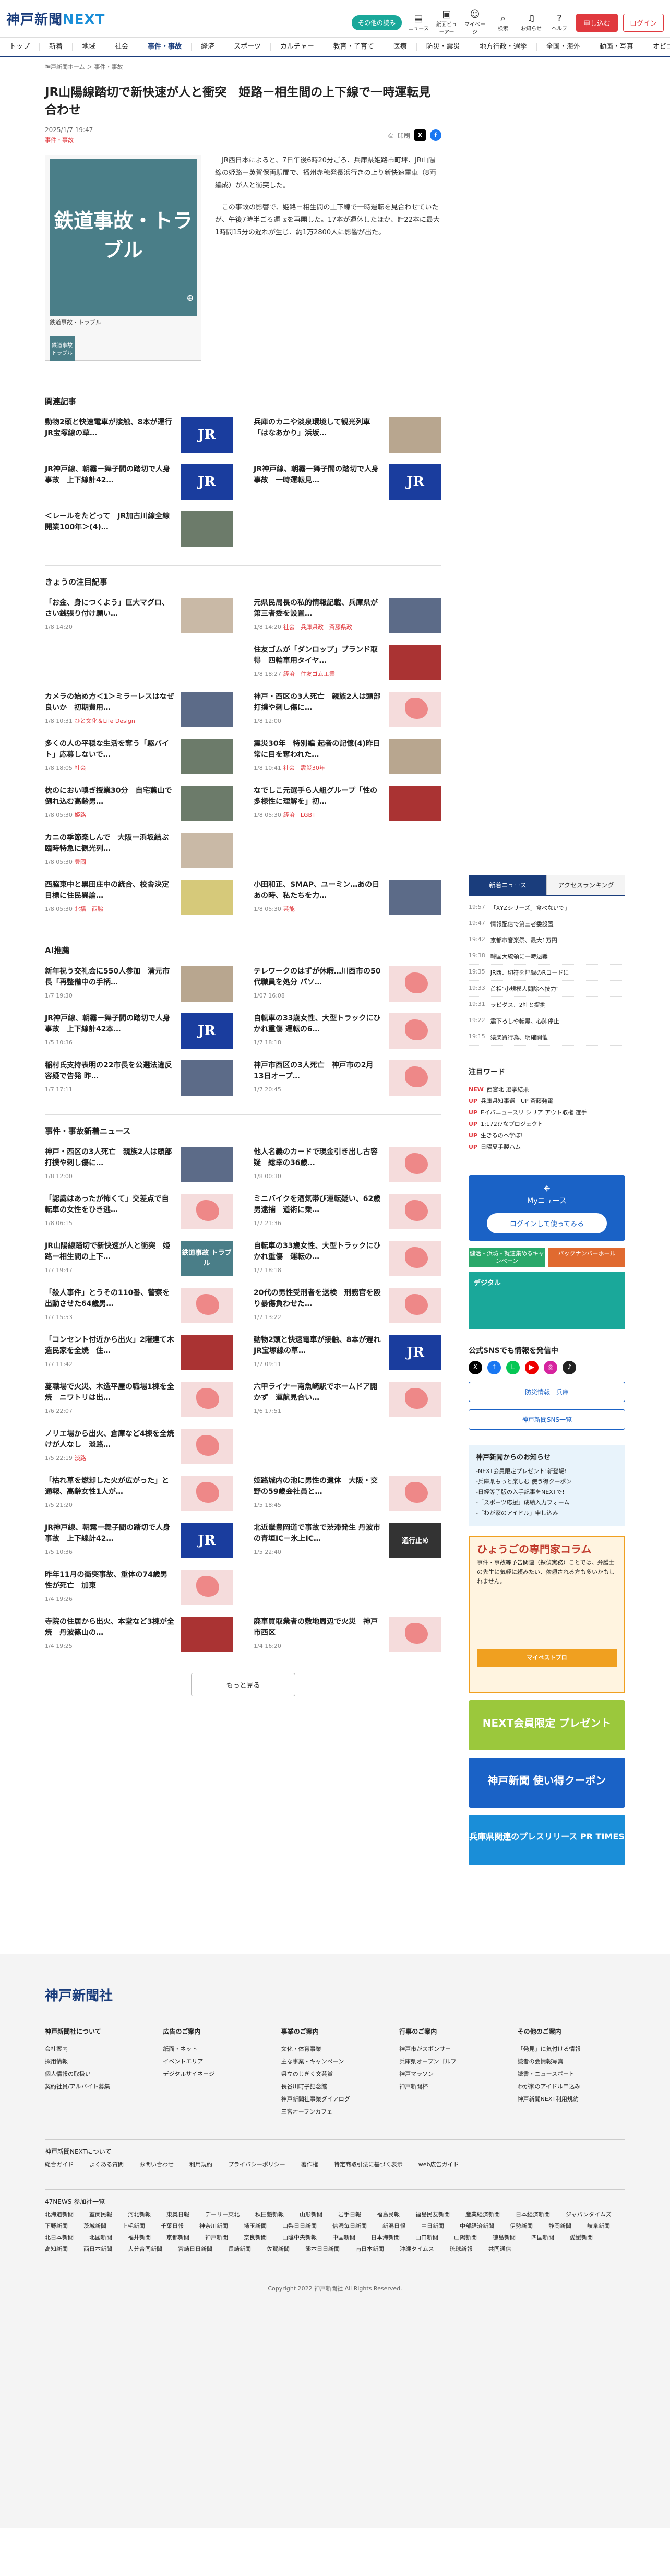 This screenshot has width=670, height=2576. What do you see at coordinates (547, 1840) in the screenshot?
I see `prtimes-banner: 兵庫県関連のプレスリリース PR TIMES` at bounding box center [547, 1840].